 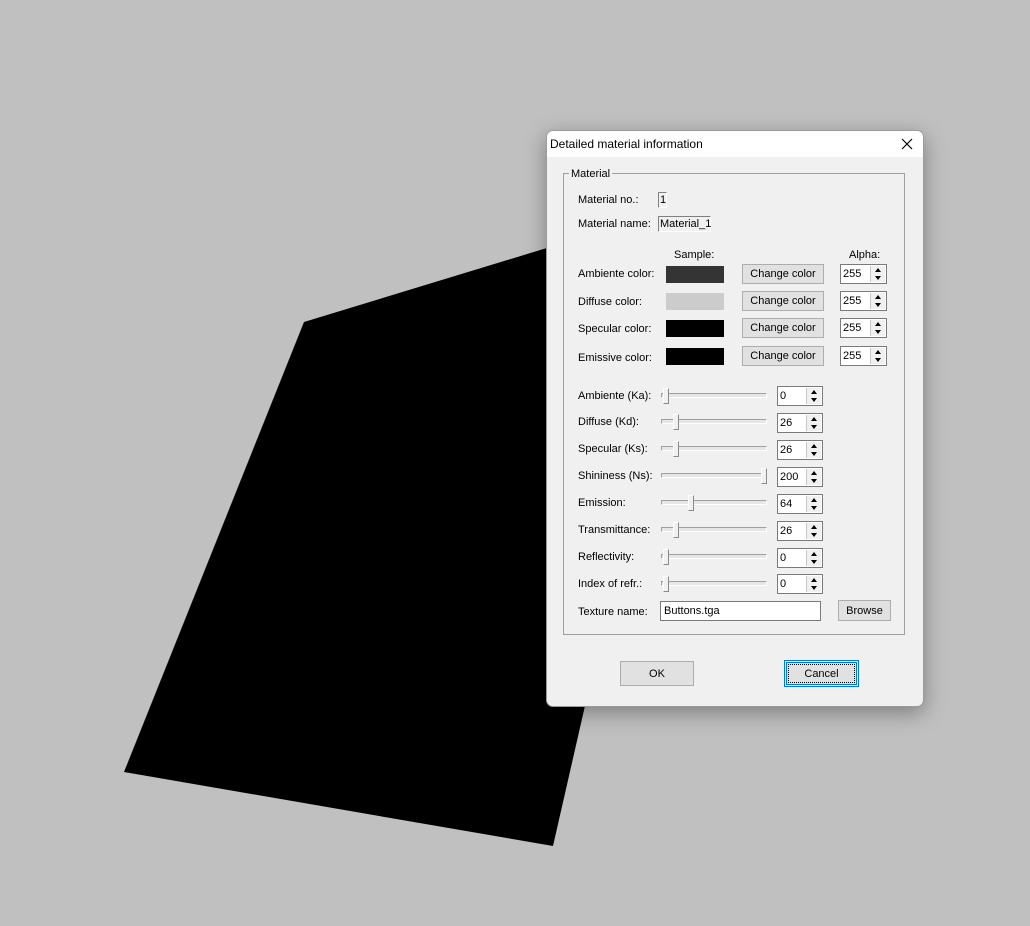 I want to click on diffuse-color-swatch, so click(x=695, y=301).